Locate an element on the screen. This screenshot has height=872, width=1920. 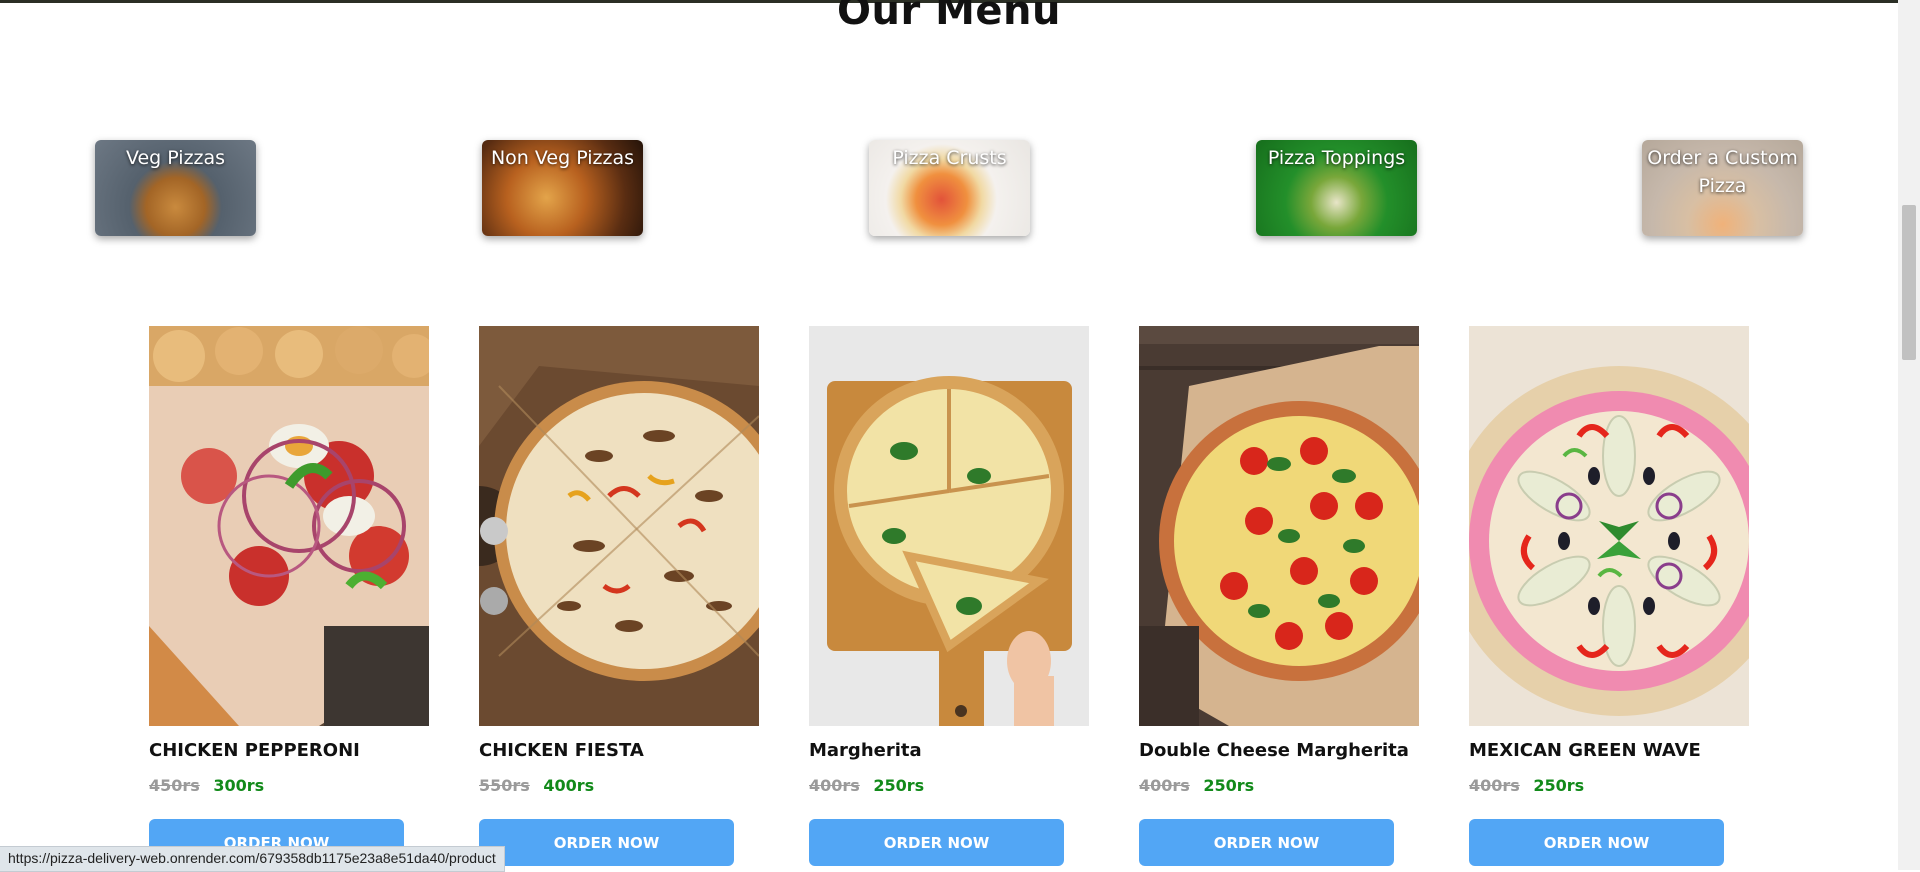
product-name: Double Cheese Margherita is located at coordinates (1274, 750).